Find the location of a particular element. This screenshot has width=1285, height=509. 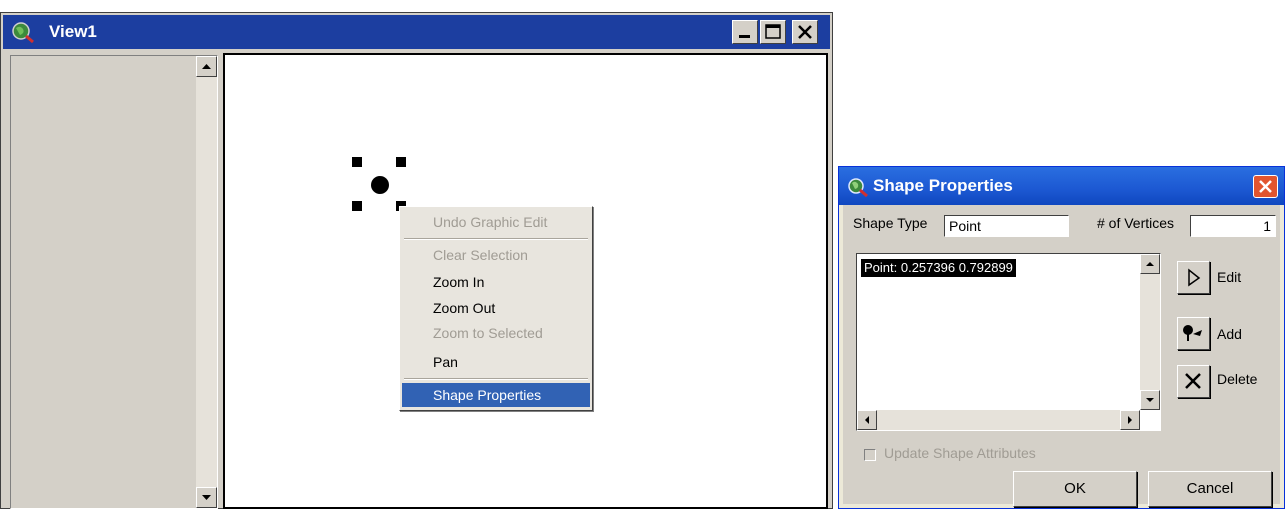

ok-button: OK is located at coordinates (1075, 489).